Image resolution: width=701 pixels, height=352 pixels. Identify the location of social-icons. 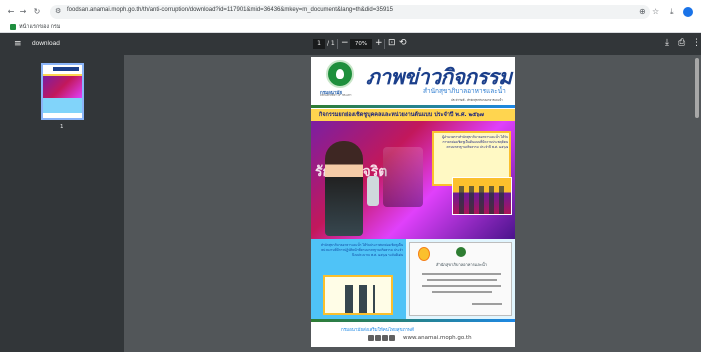
(381, 338).